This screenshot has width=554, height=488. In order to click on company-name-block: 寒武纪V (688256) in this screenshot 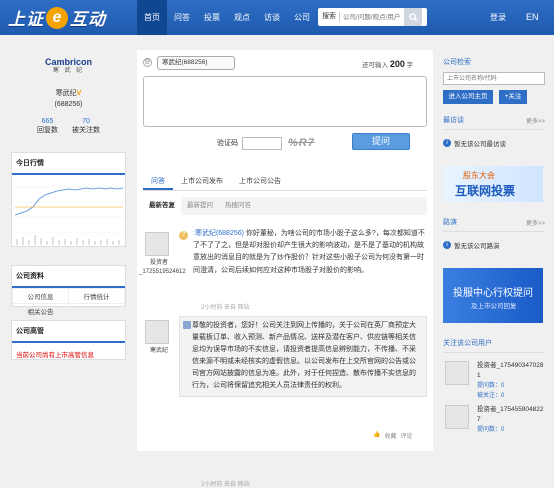, I will do `click(68, 99)`.